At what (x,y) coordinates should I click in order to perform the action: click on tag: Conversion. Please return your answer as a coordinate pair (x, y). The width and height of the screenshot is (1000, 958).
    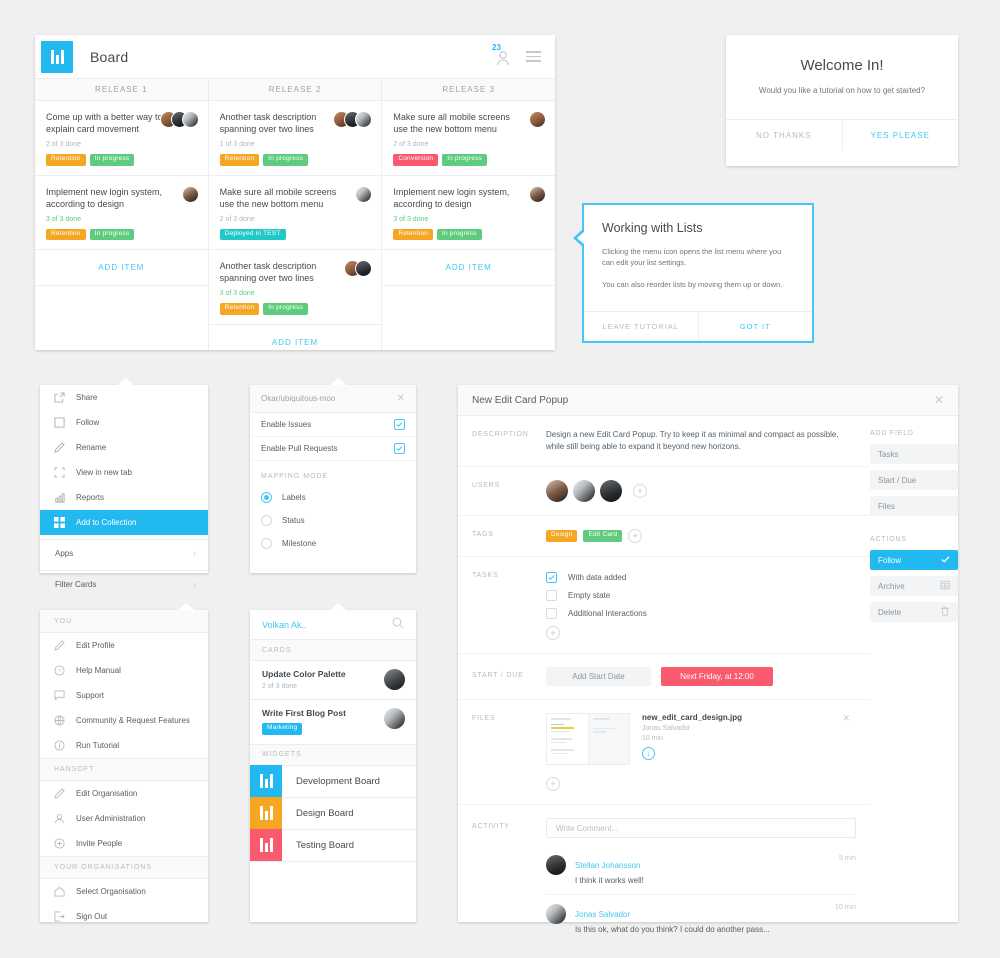
    Looking at the image, I should click on (416, 160).